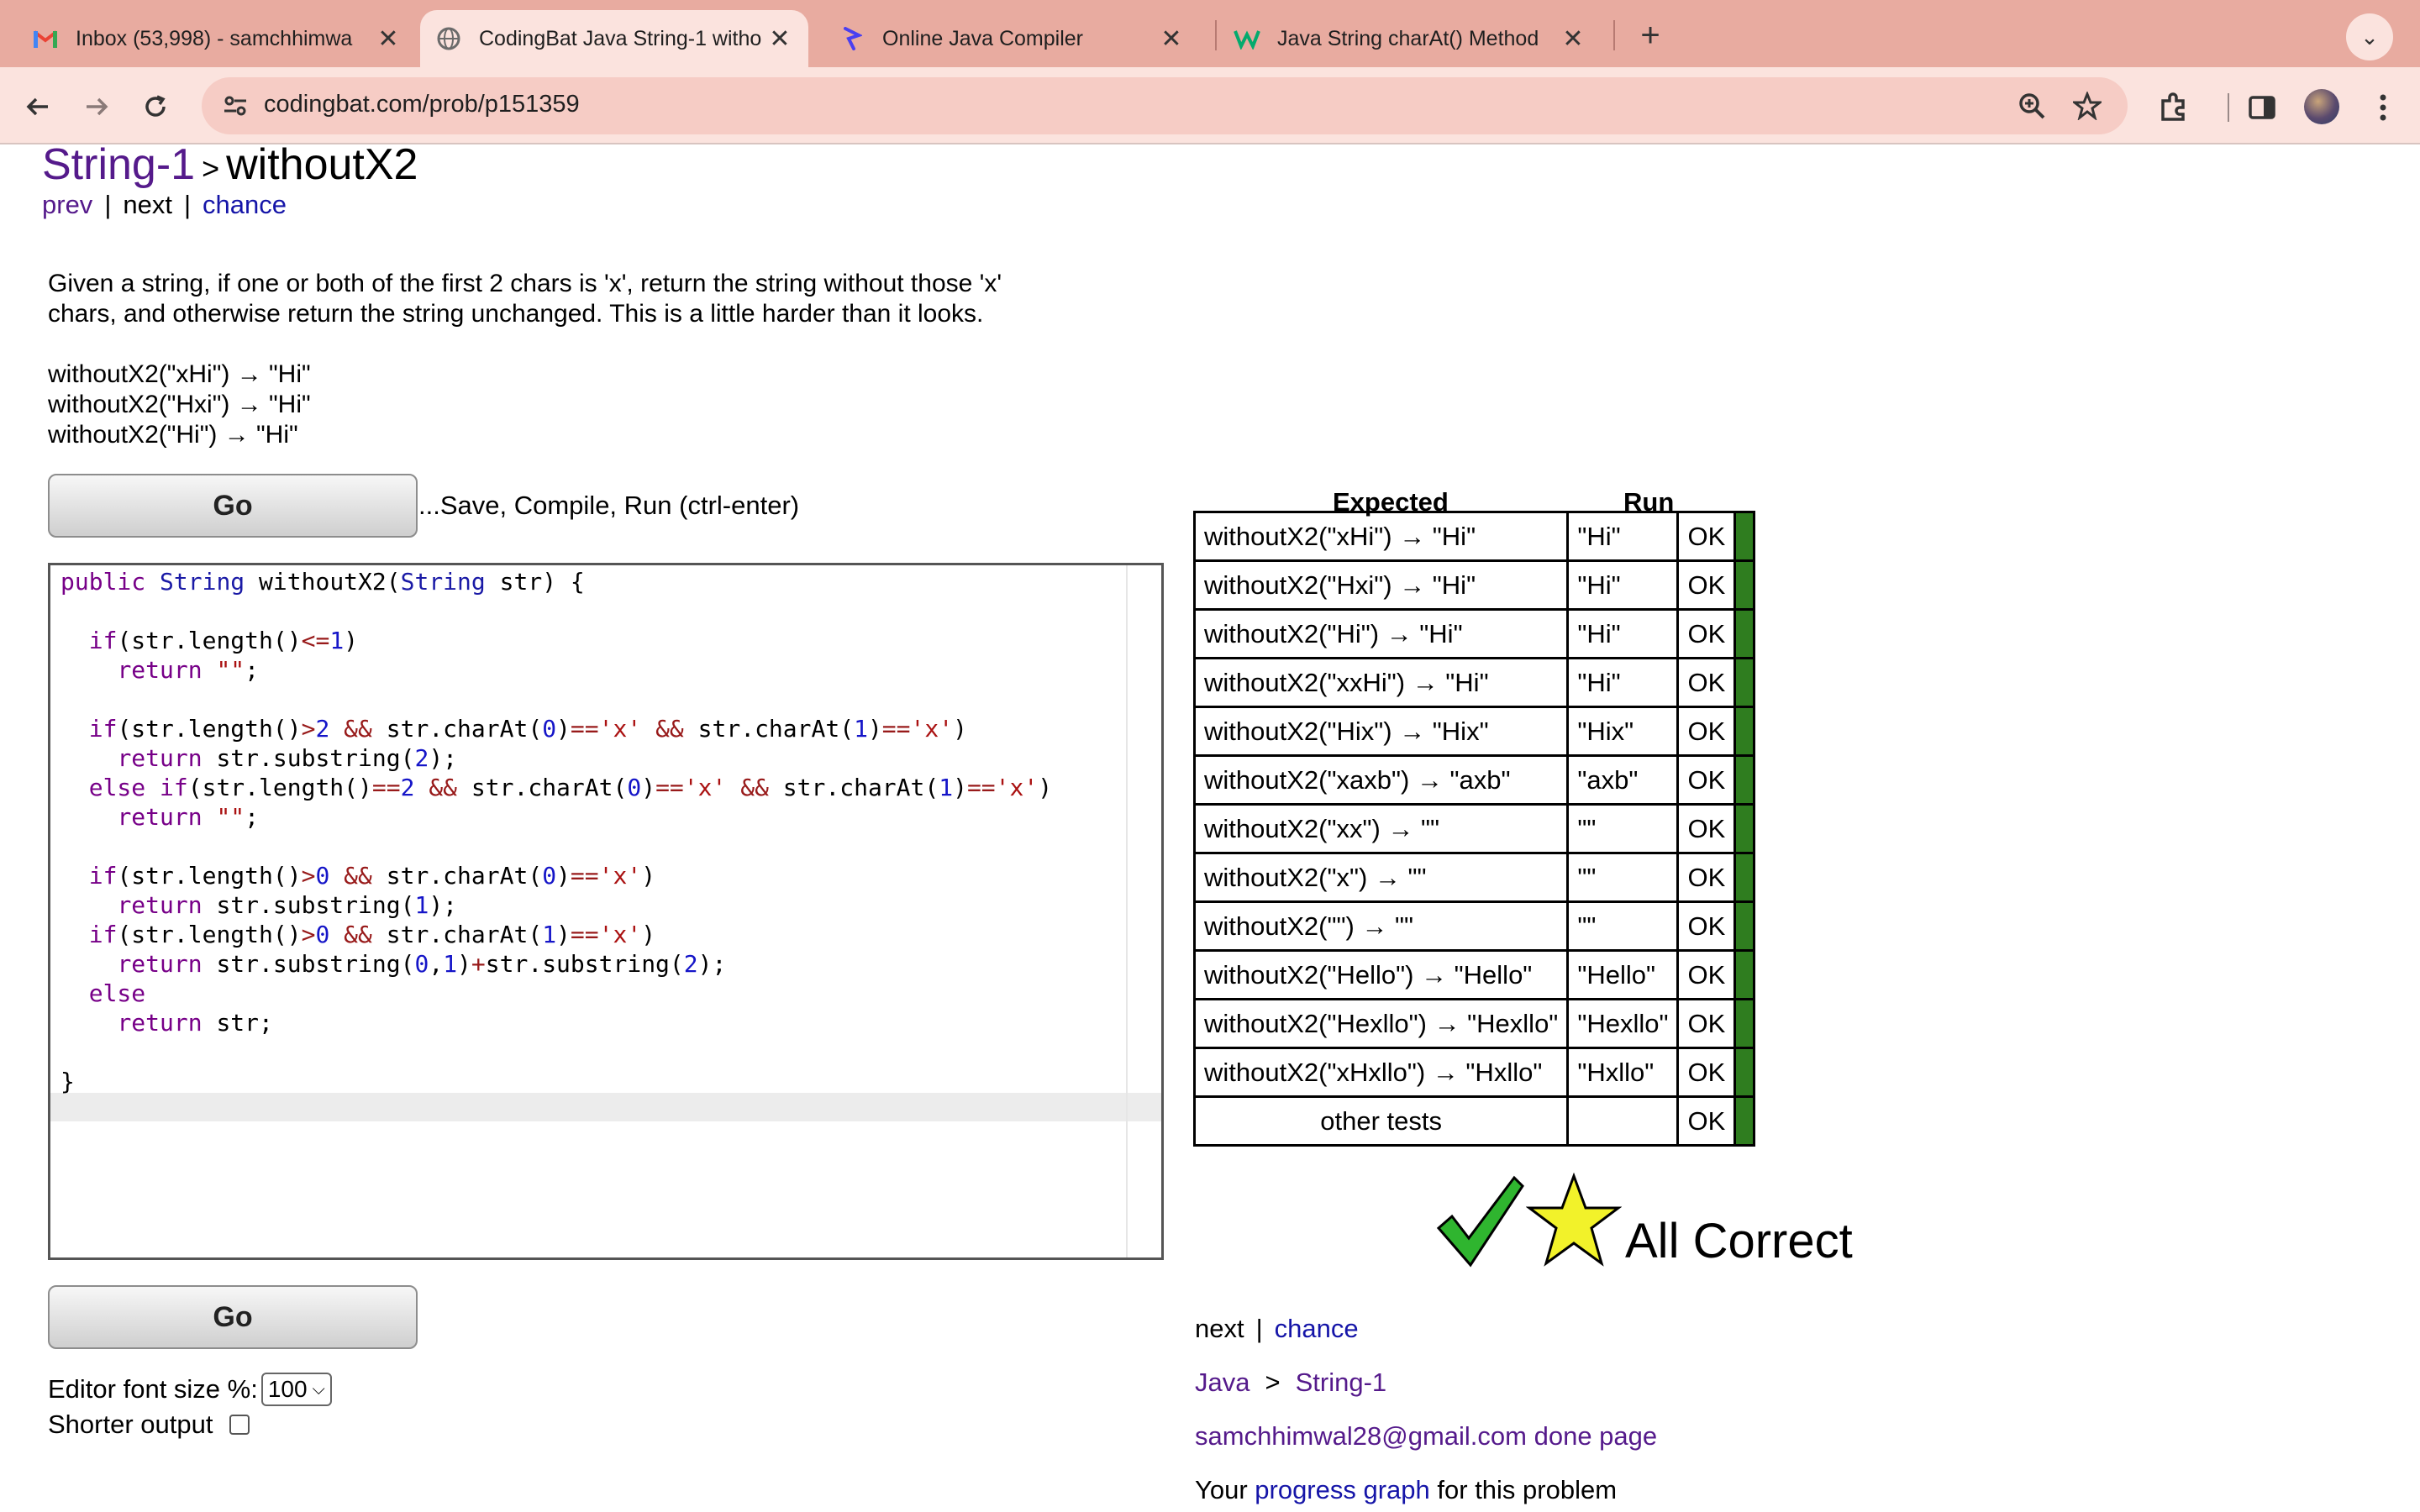  What do you see at coordinates (155, 106) in the screenshot?
I see `reload-icon` at bounding box center [155, 106].